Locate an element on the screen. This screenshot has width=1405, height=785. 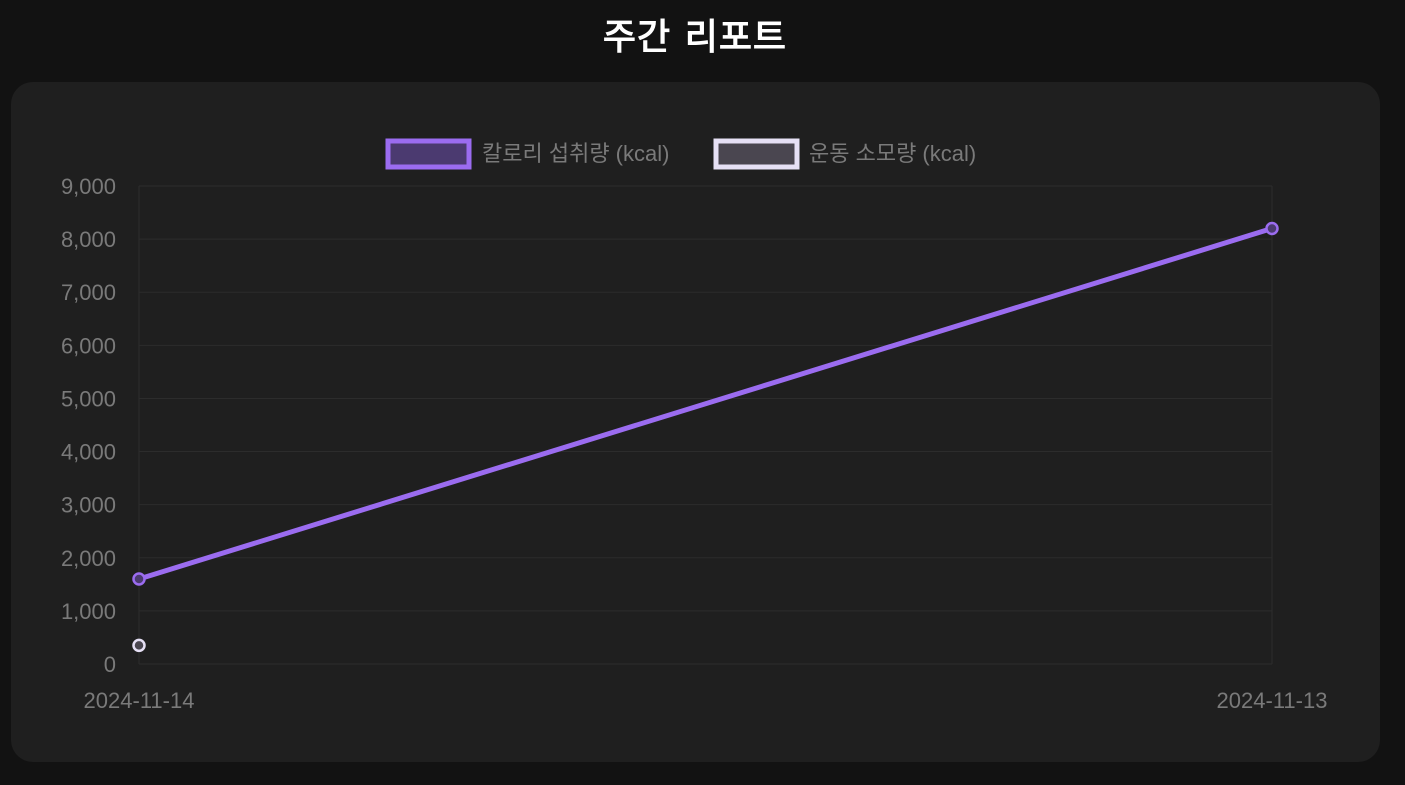
y-tick-label: 7,000 is located at coordinates (88, 292).